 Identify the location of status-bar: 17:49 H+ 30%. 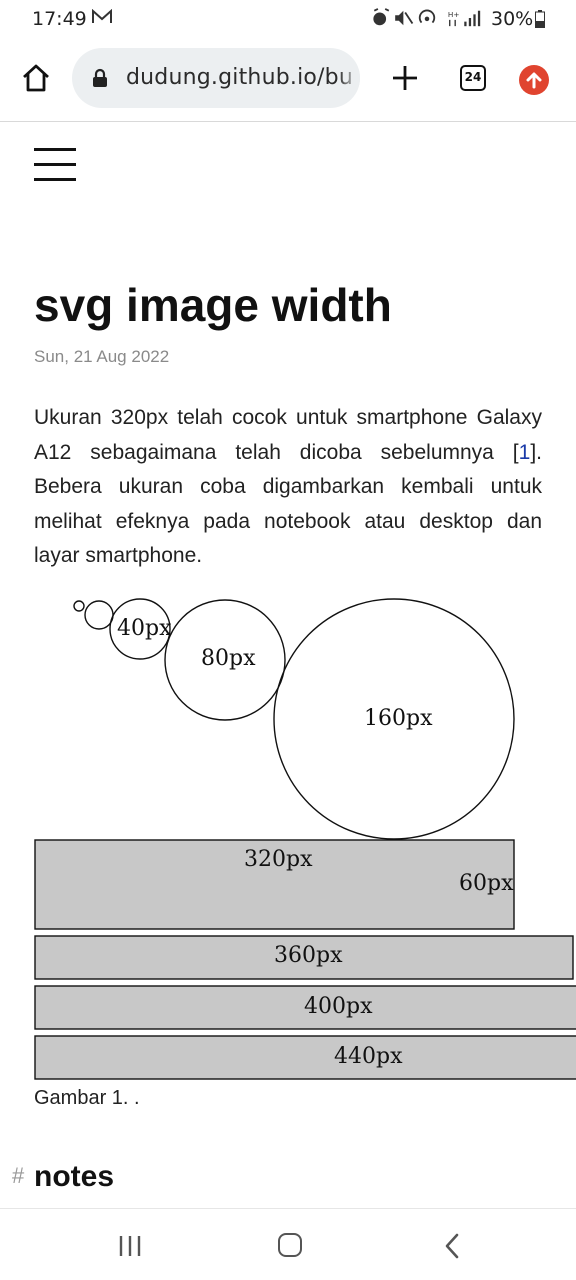
(288, 19).